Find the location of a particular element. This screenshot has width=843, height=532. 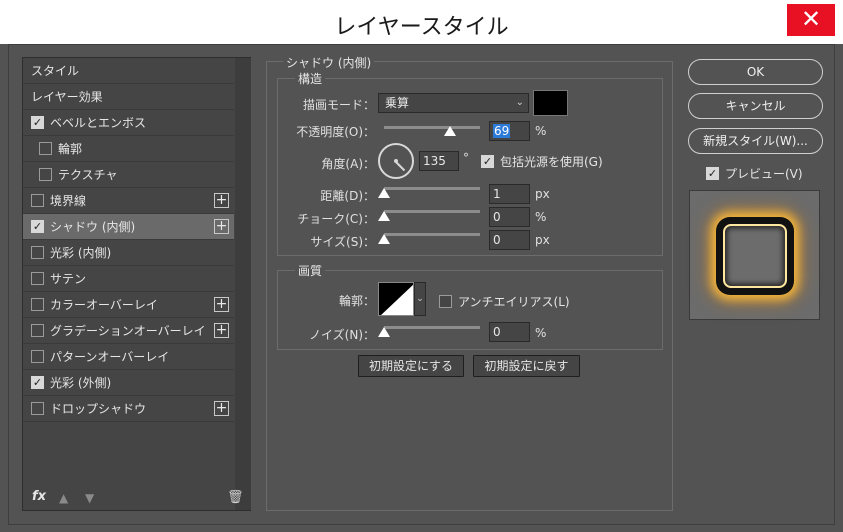

cancel-button: キャンセル is located at coordinates (755, 106).